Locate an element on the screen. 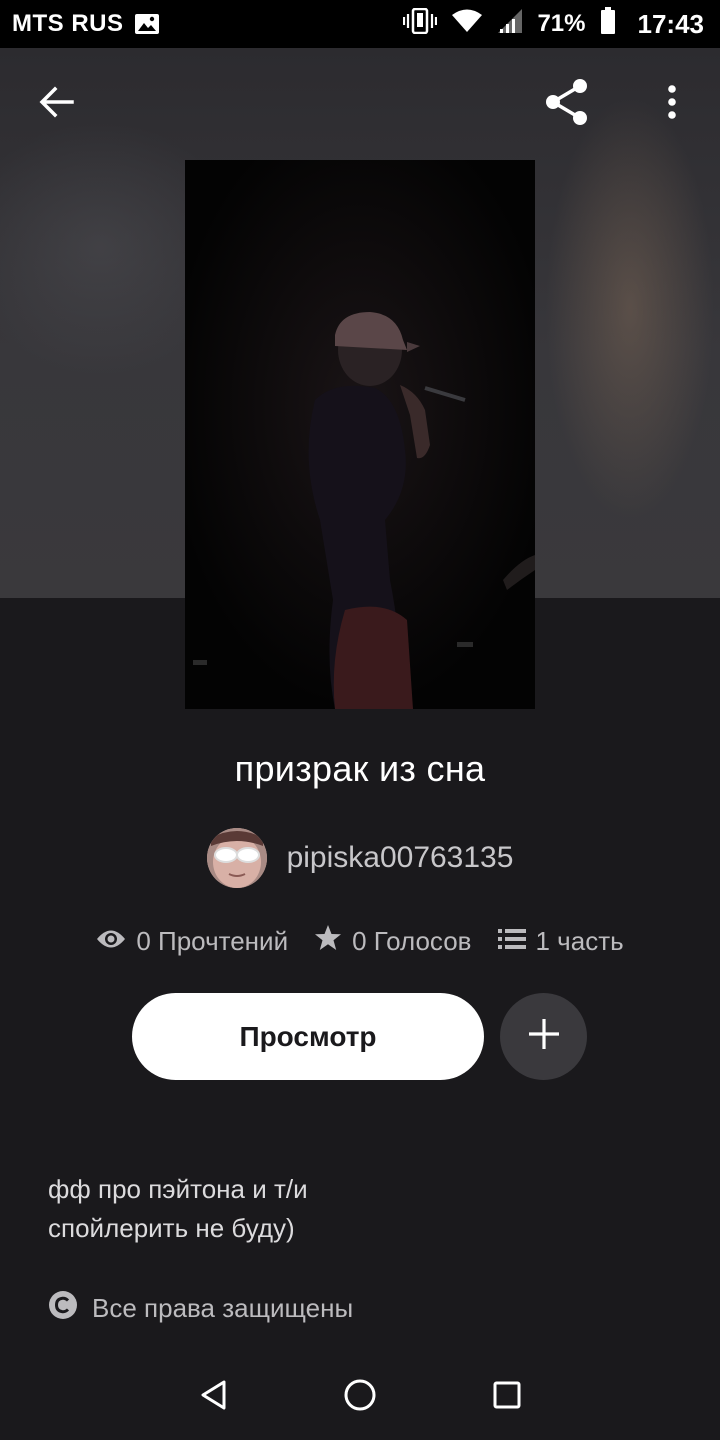 This screenshot has height=1440, width=720. copyright-icon is located at coordinates (63, 1308).